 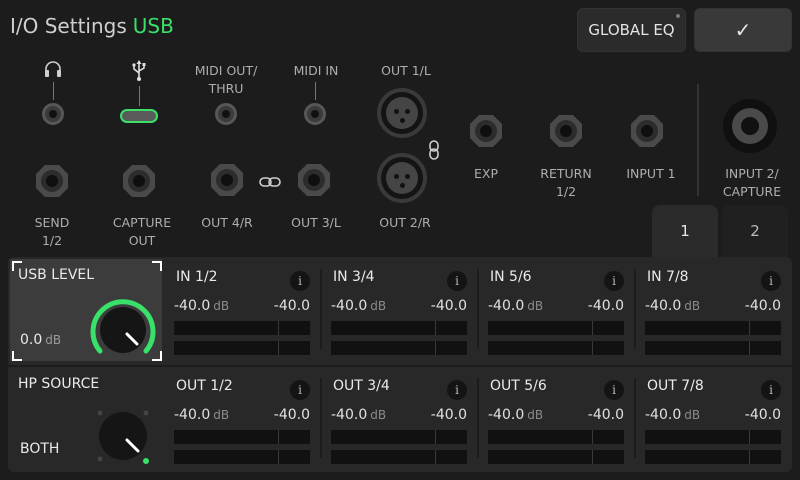 What do you see at coordinates (698, 140) in the screenshot?
I see `divider` at bounding box center [698, 140].